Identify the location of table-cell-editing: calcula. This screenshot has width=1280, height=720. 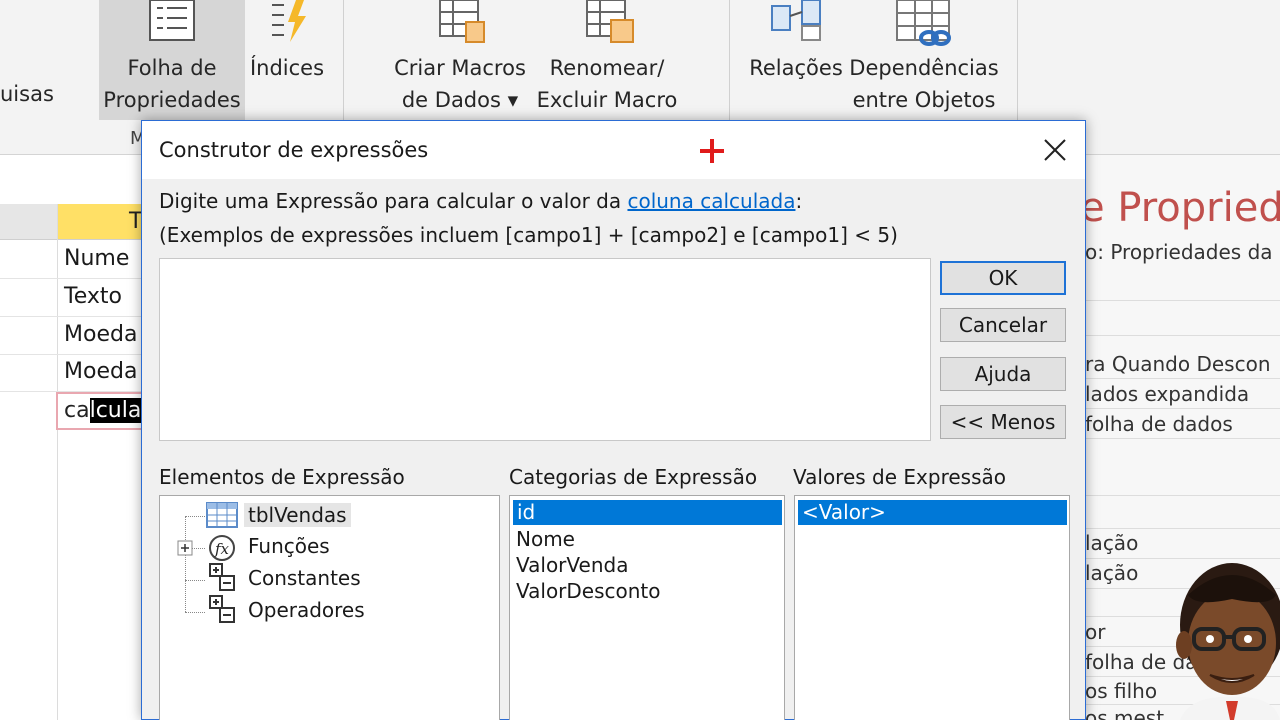
(101, 411).